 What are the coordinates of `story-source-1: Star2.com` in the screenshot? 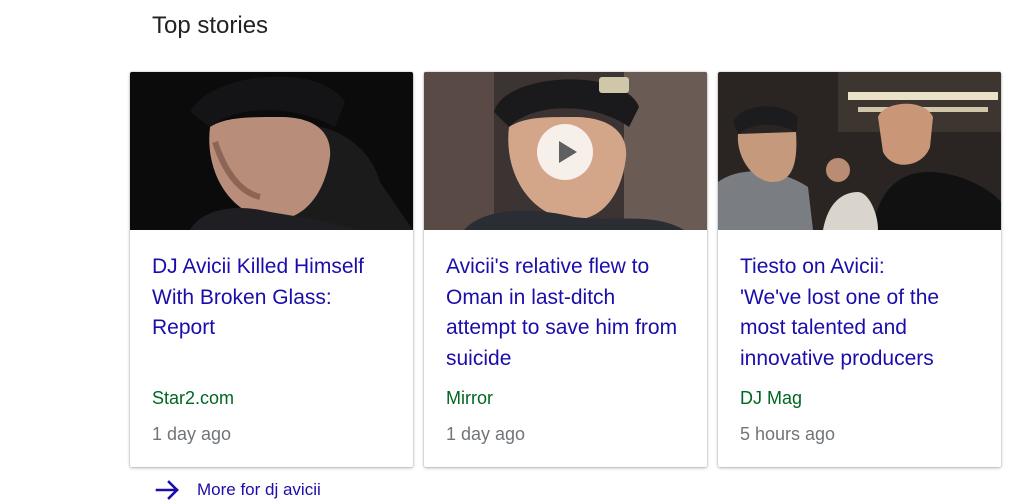 It's located at (193, 398).